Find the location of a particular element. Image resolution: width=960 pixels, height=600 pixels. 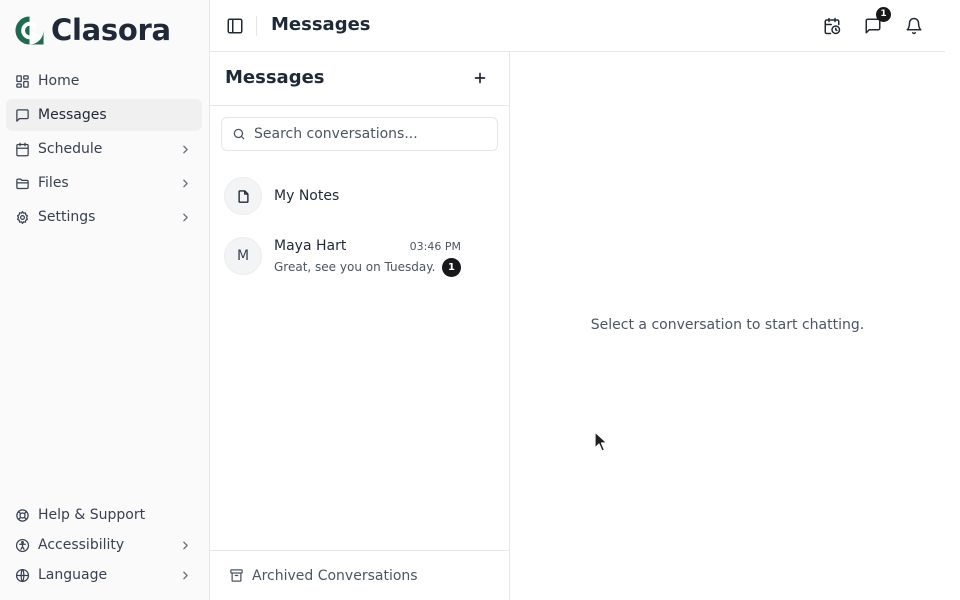

conversation-name: My Notes is located at coordinates (307, 196).